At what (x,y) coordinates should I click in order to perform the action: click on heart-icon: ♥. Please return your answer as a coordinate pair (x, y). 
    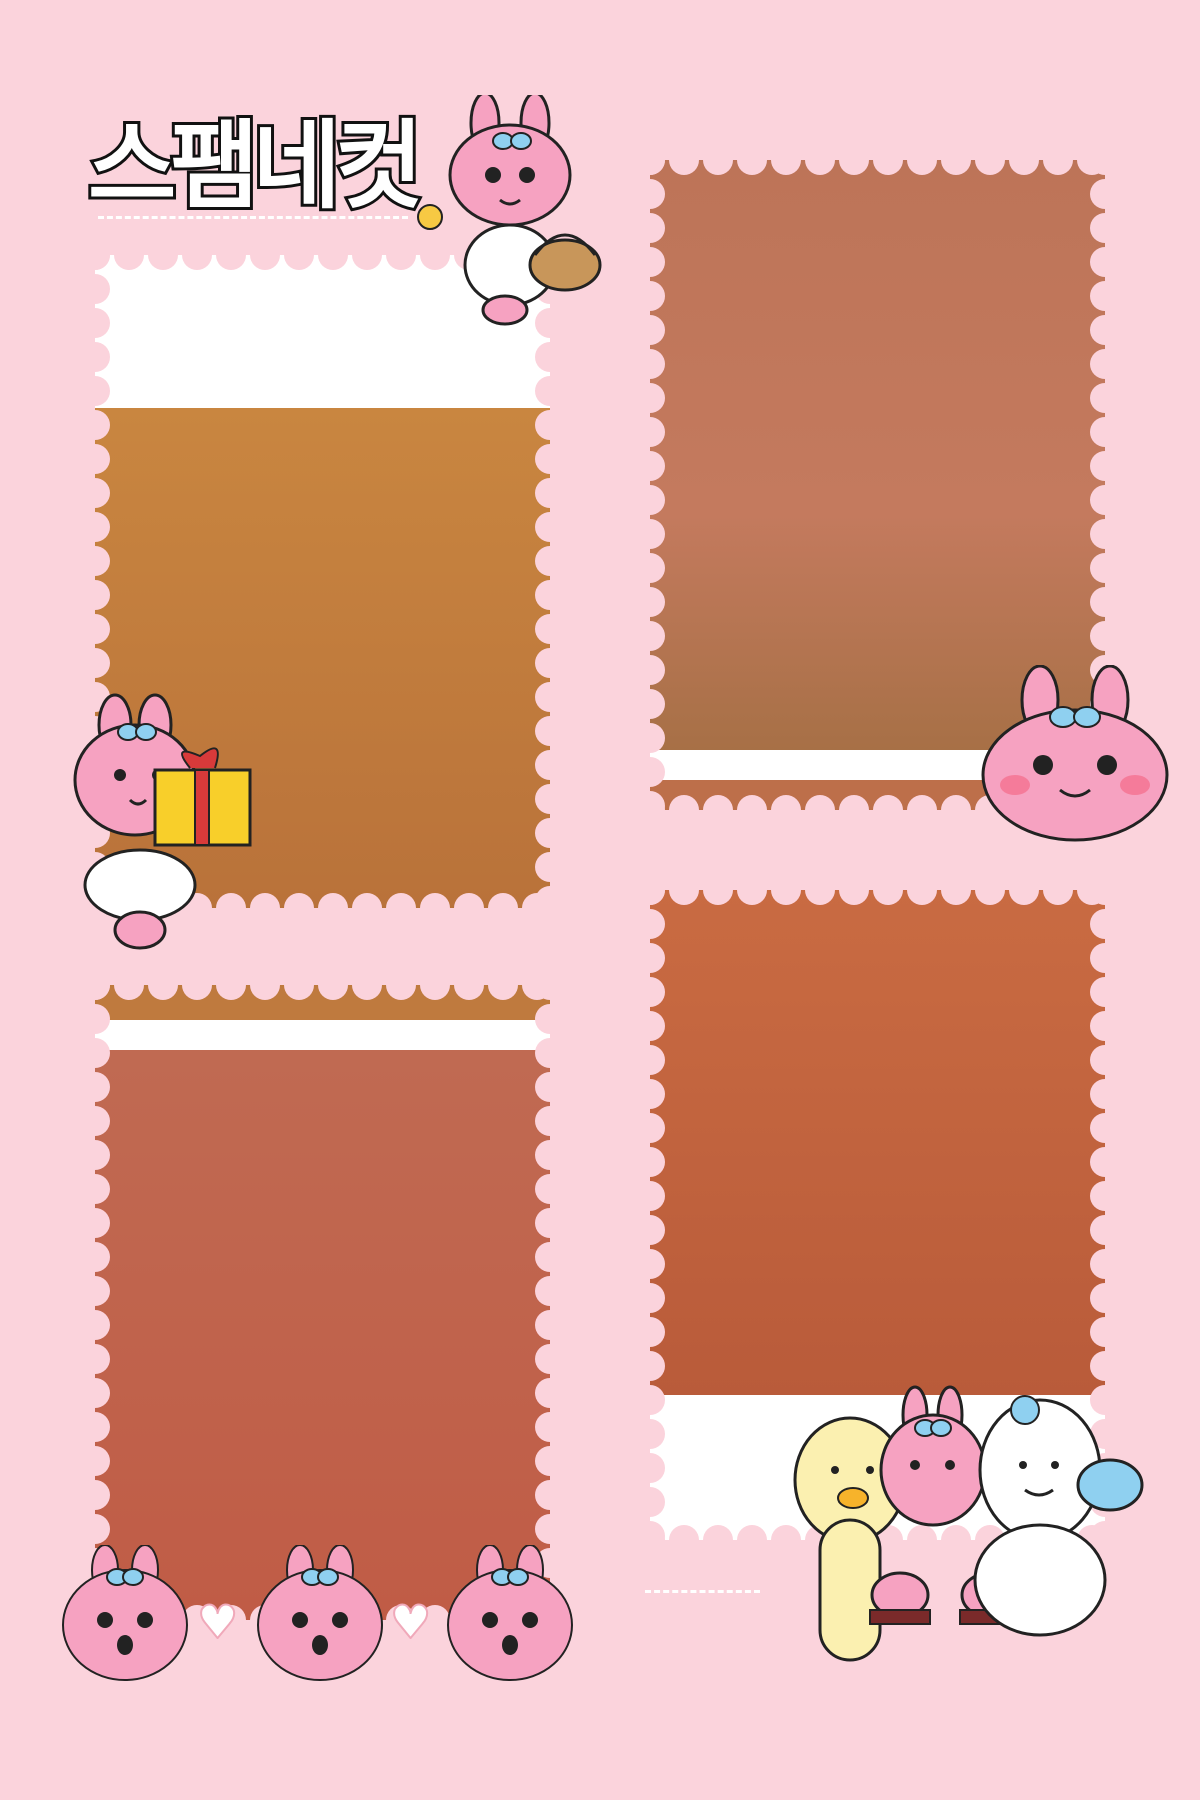
    Looking at the image, I should click on (217, 1622).